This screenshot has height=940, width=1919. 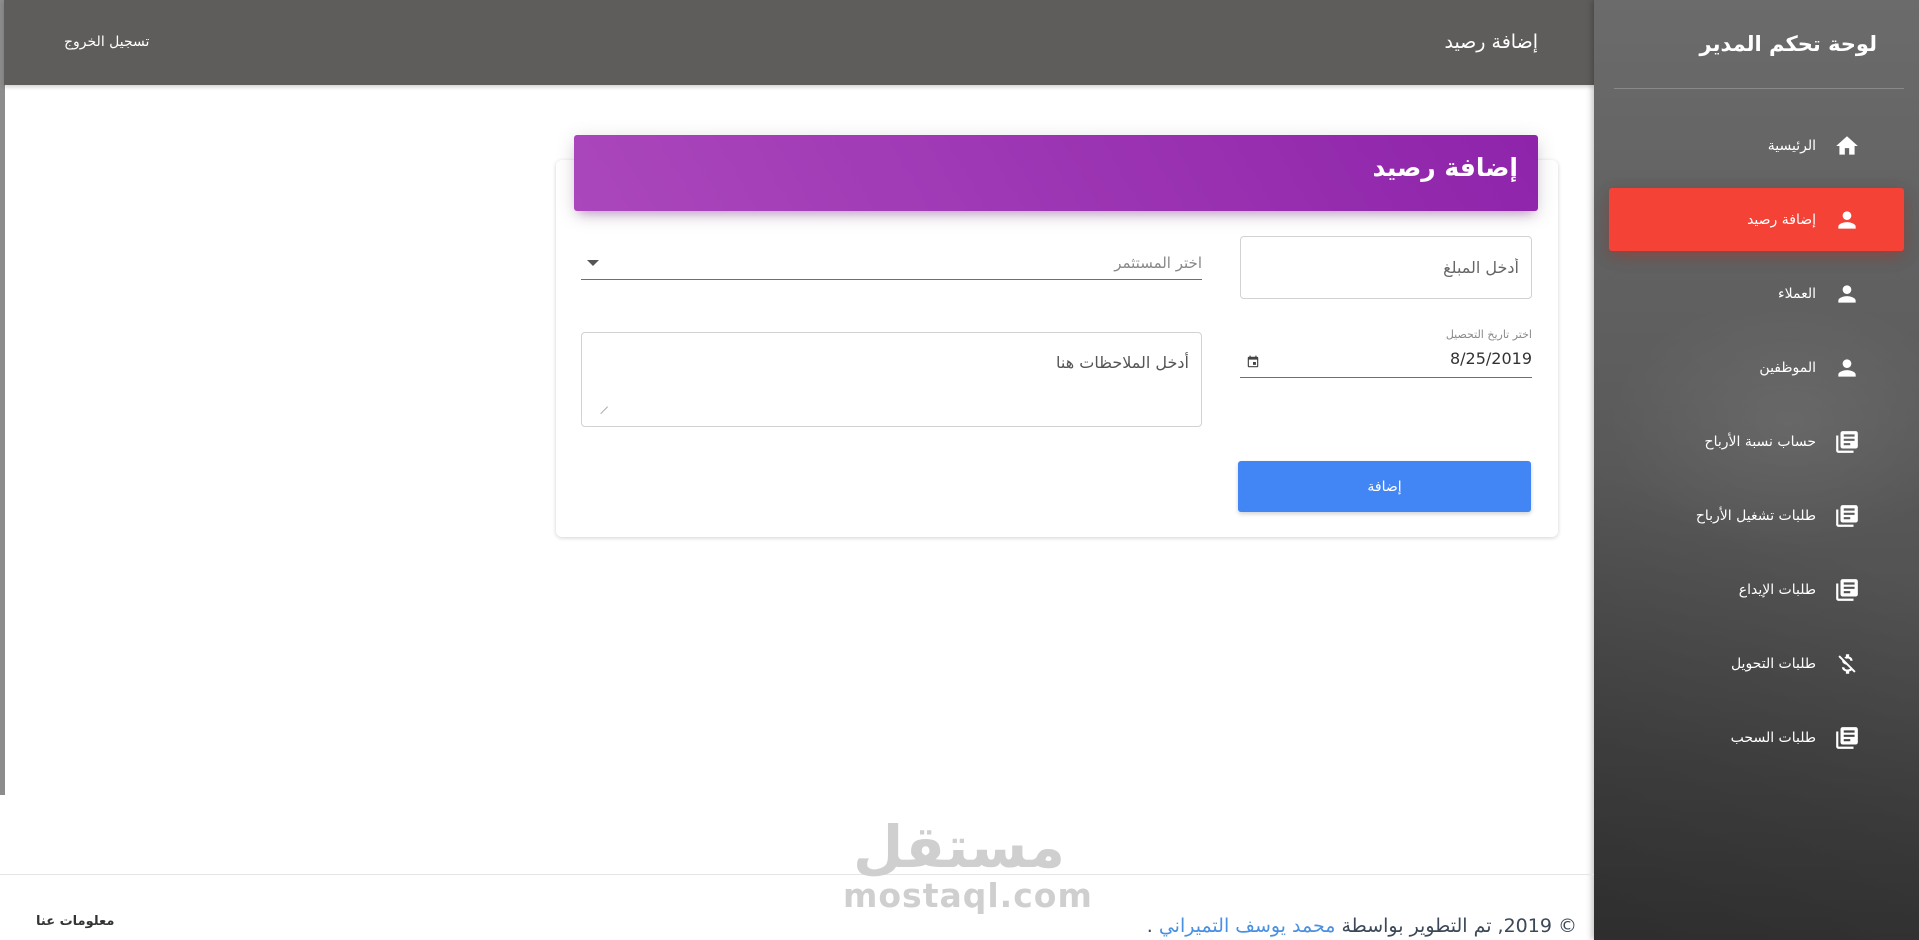 What do you see at coordinates (1491, 42) in the screenshot?
I see `page-title: إضافة رصيد` at bounding box center [1491, 42].